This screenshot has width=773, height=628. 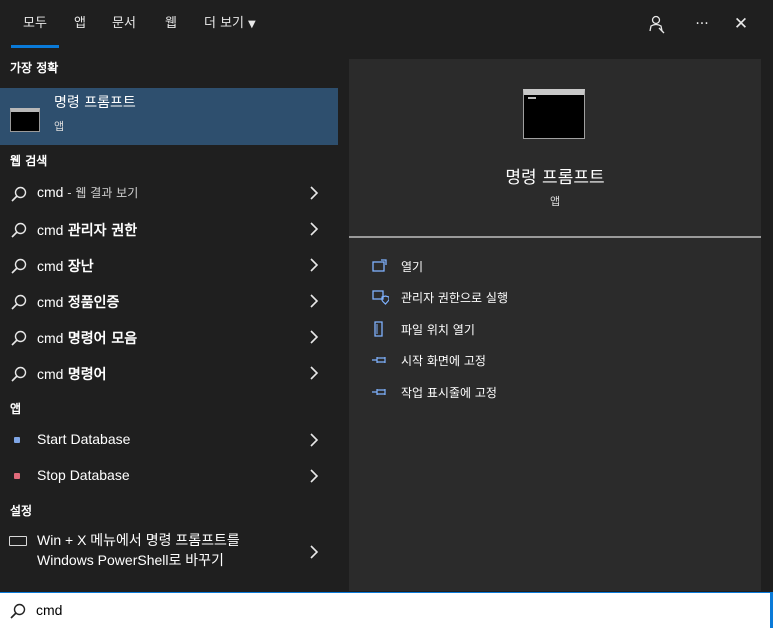 I want to click on web-result-label: cmd 명령어, so click(x=72, y=374).